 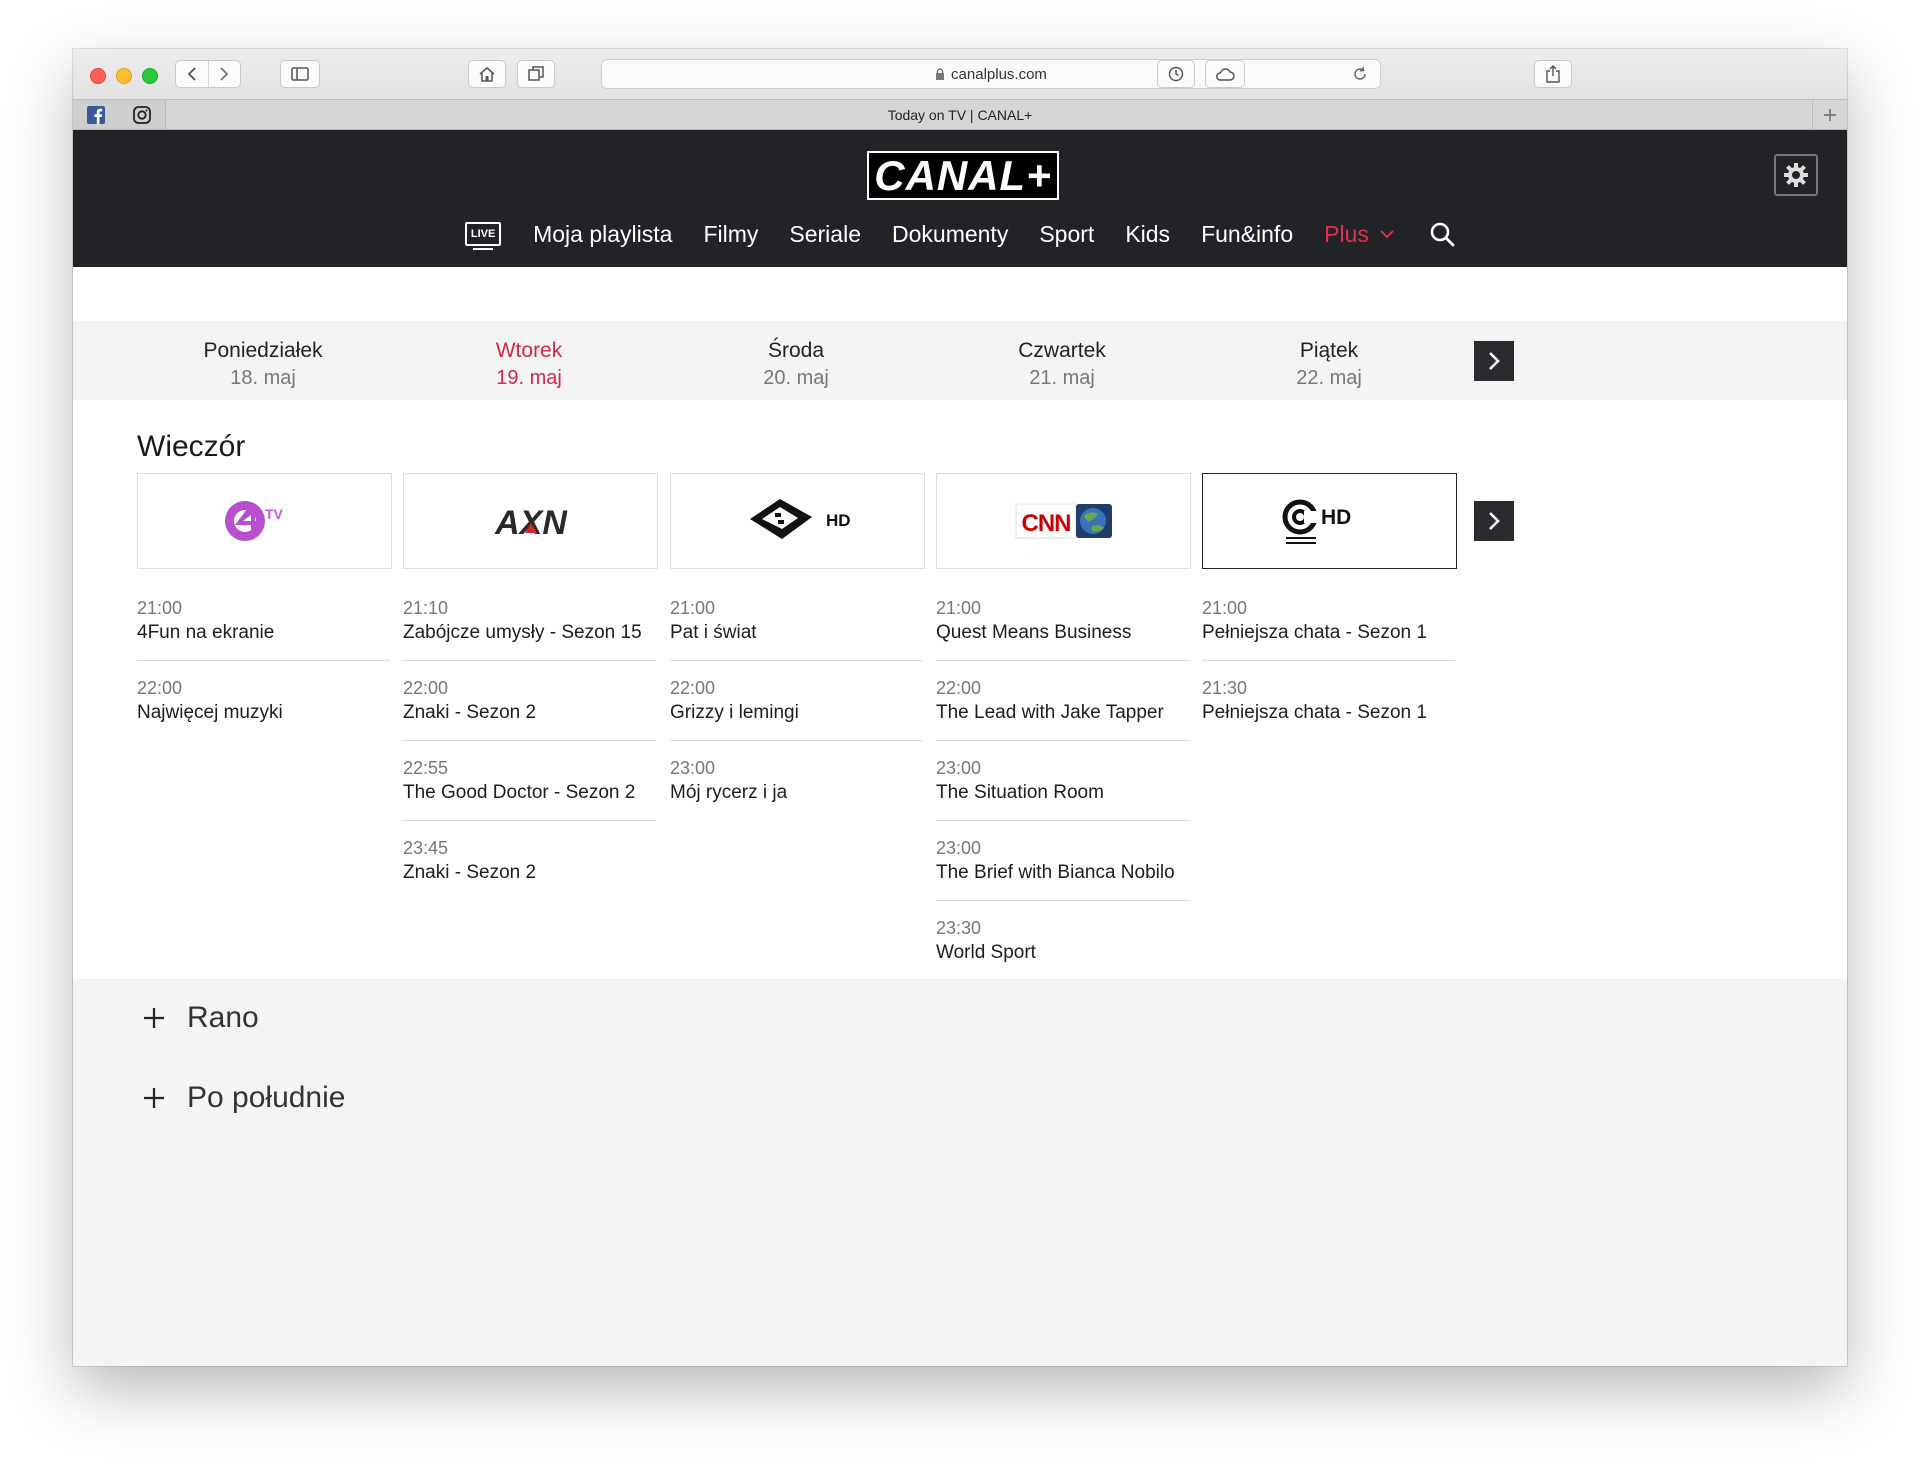 I want to click on reload-icon, so click(x=1360, y=74).